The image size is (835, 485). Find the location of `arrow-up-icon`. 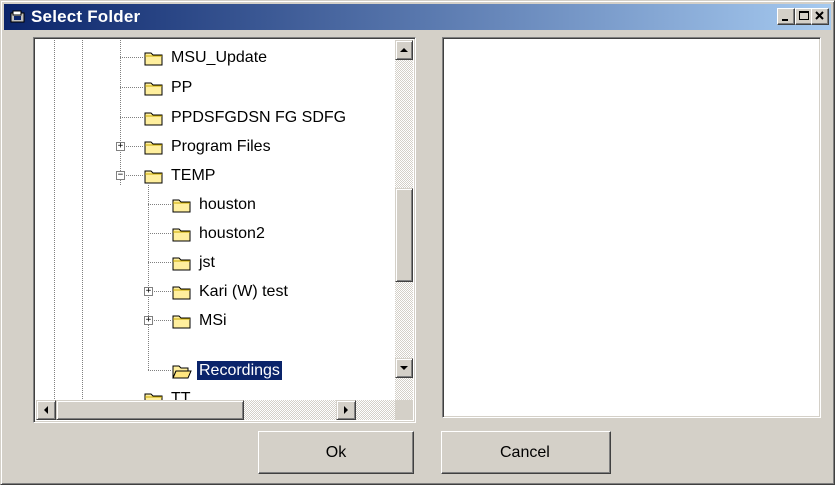

arrow-up-icon is located at coordinates (404, 50).